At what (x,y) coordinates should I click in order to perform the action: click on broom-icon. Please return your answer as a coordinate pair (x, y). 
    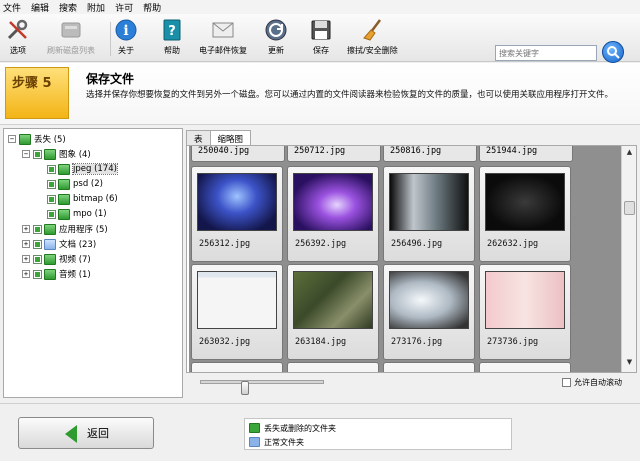
    Looking at the image, I should click on (372, 30).